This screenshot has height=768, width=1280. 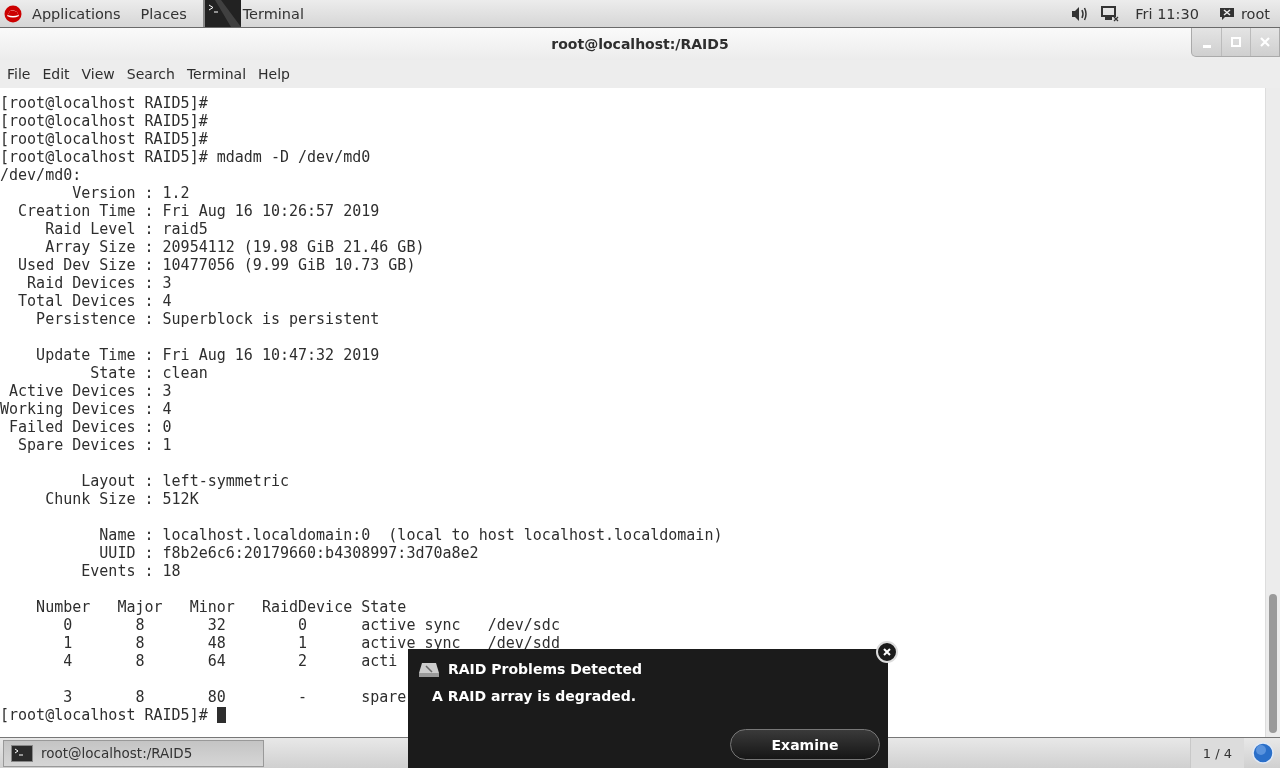 I want to click on terminal-line: 0 8 32 0 active sync /dev/sdc, so click(x=311, y=625).